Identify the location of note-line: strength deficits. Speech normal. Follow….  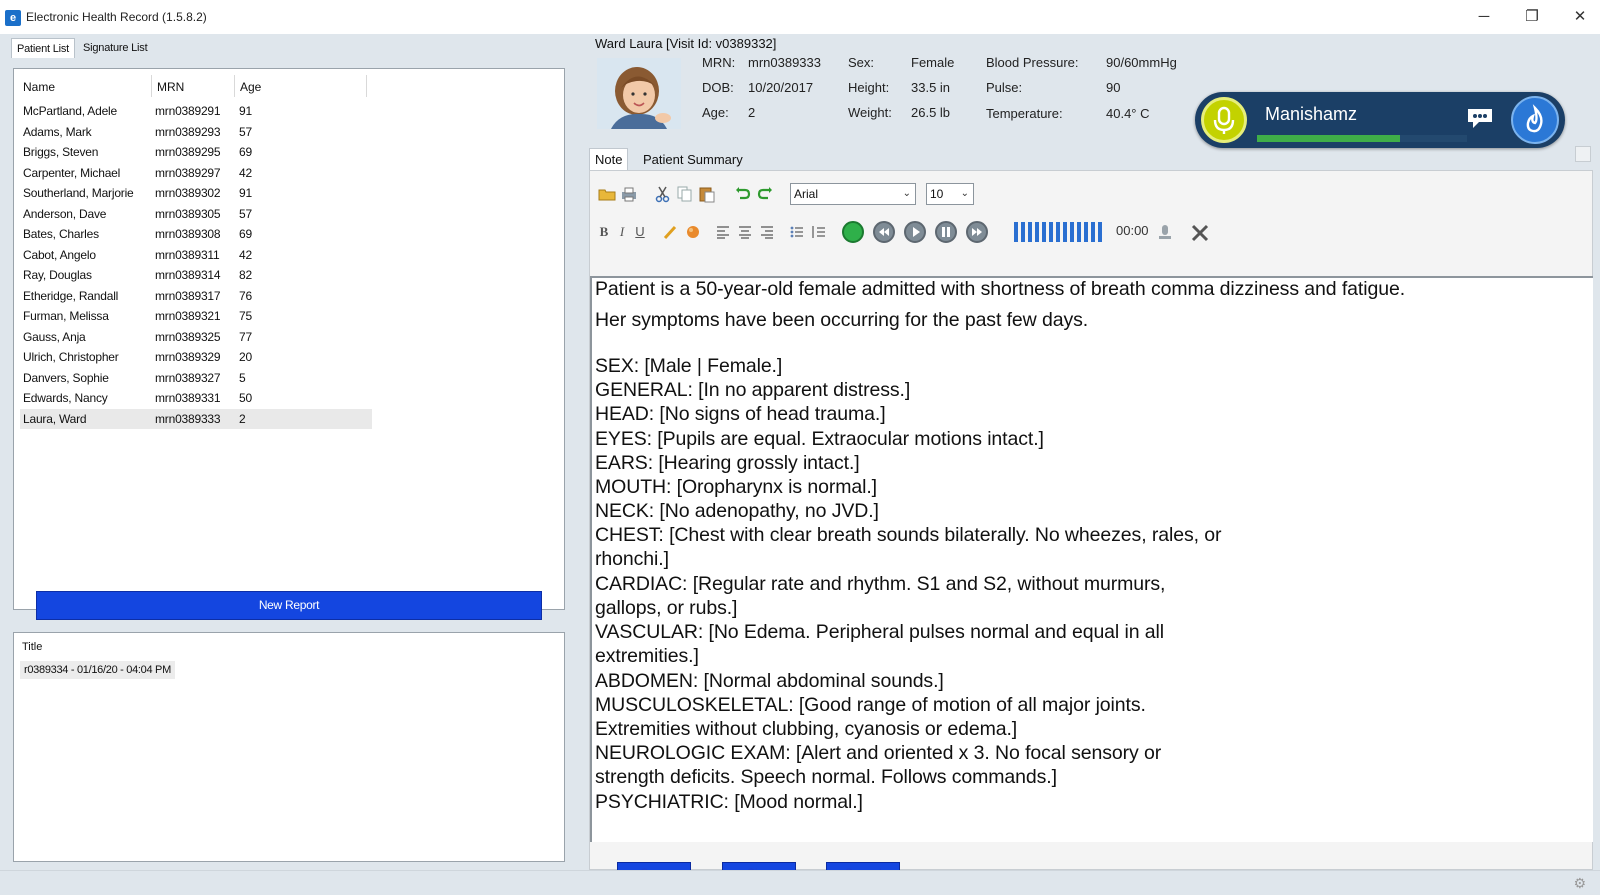
(826, 777).